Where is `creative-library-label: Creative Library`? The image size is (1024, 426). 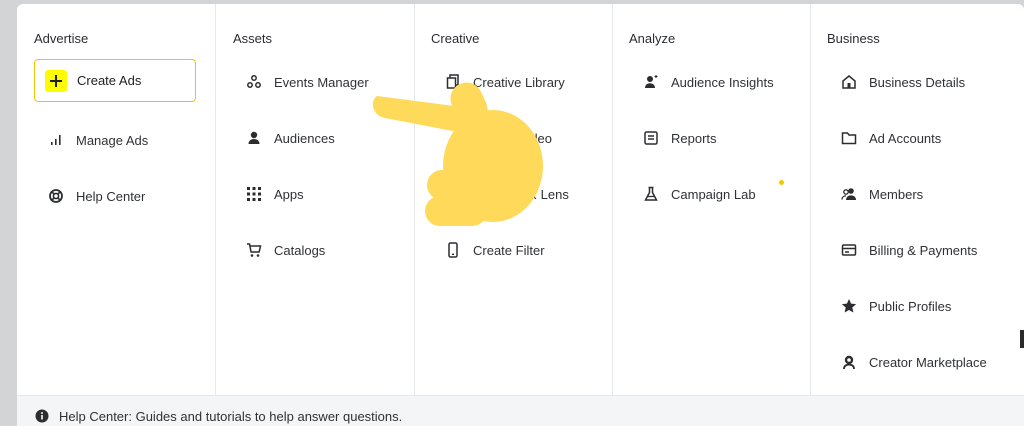 creative-library-label: Creative Library is located at coordinates (519, 82).